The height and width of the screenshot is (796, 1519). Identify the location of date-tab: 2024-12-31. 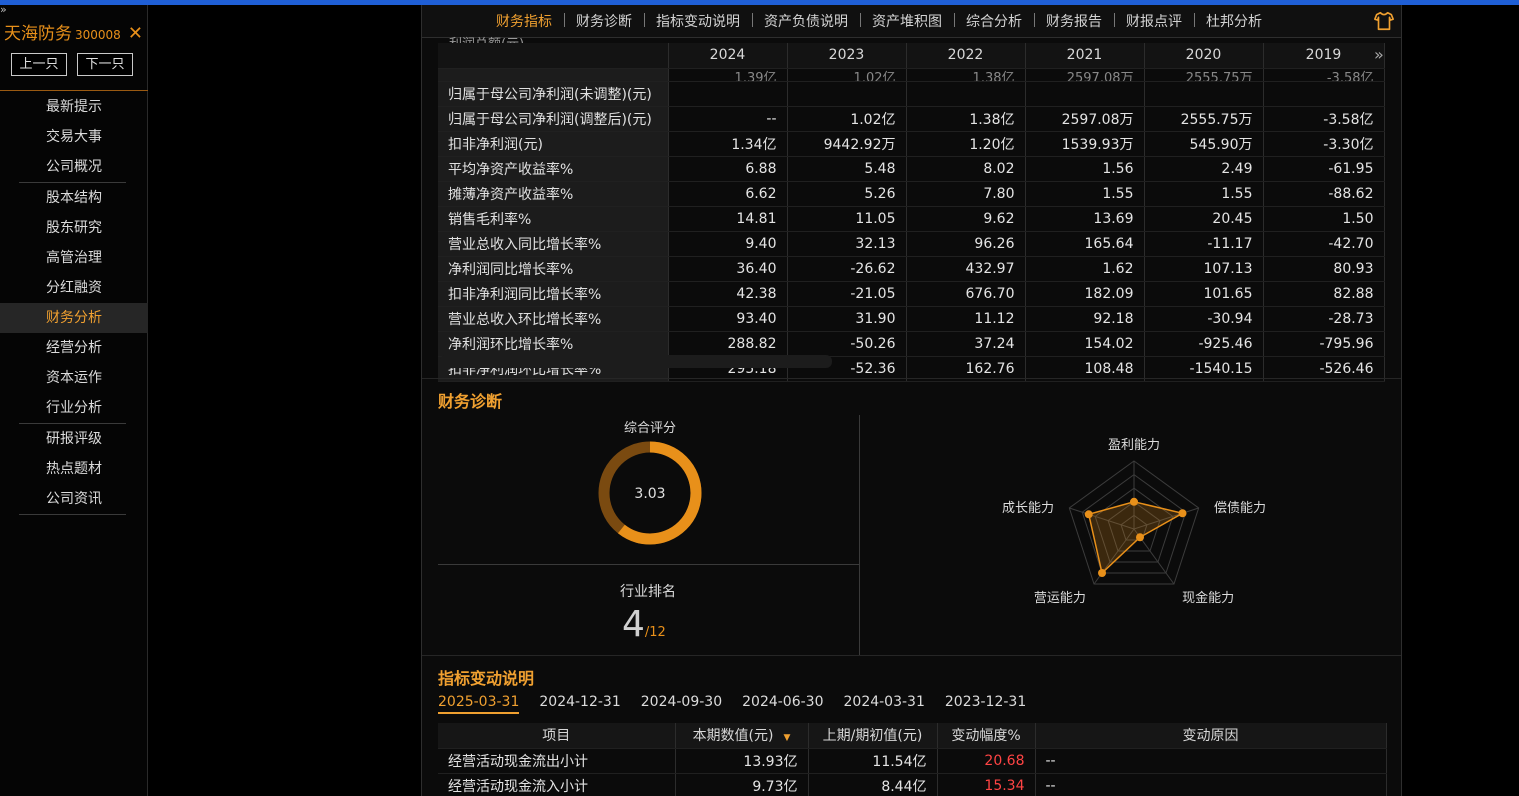
(579, 704).